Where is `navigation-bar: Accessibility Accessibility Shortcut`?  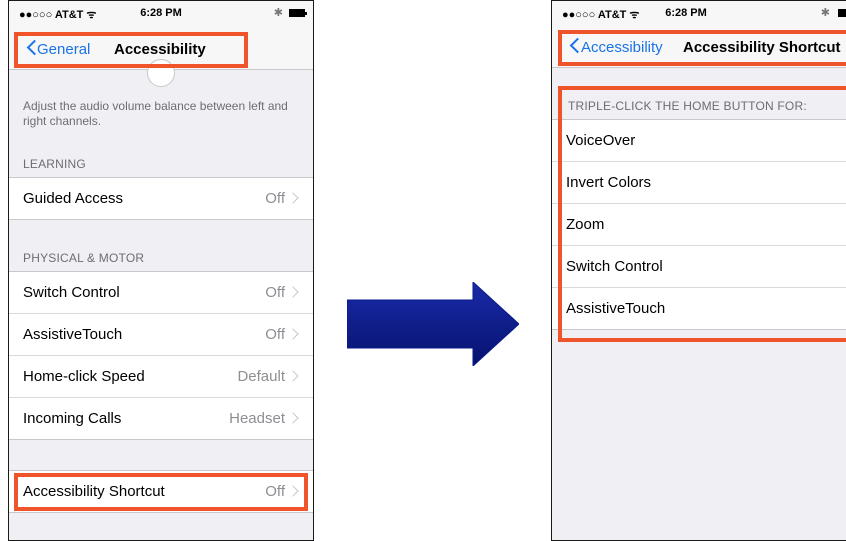 navigation-bar: Accessibility Accessibility Shortcut is located at coordinates (699, 46).